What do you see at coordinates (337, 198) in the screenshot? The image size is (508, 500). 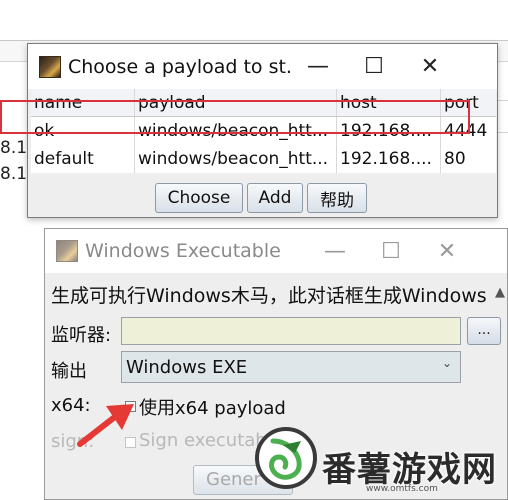 I see `help-button: 帮助` at bounding box center [337, 198].